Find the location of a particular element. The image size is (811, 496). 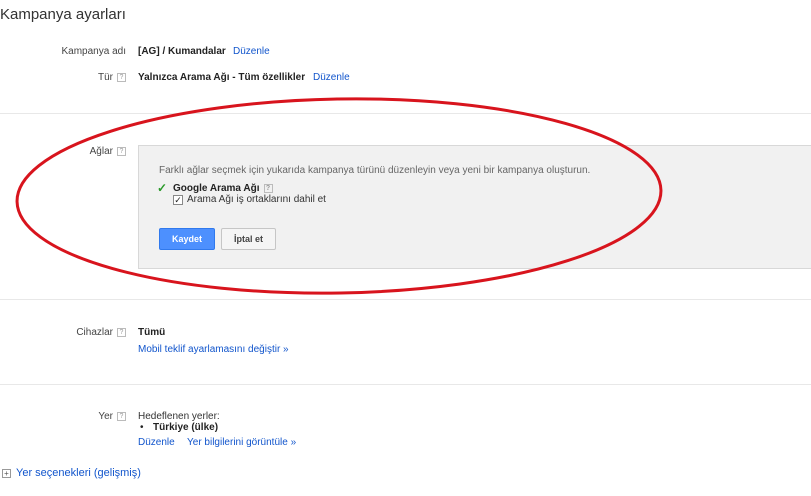

targeted-locations-label: Hedeflenen yerler: is located at coordinates (179, 416).